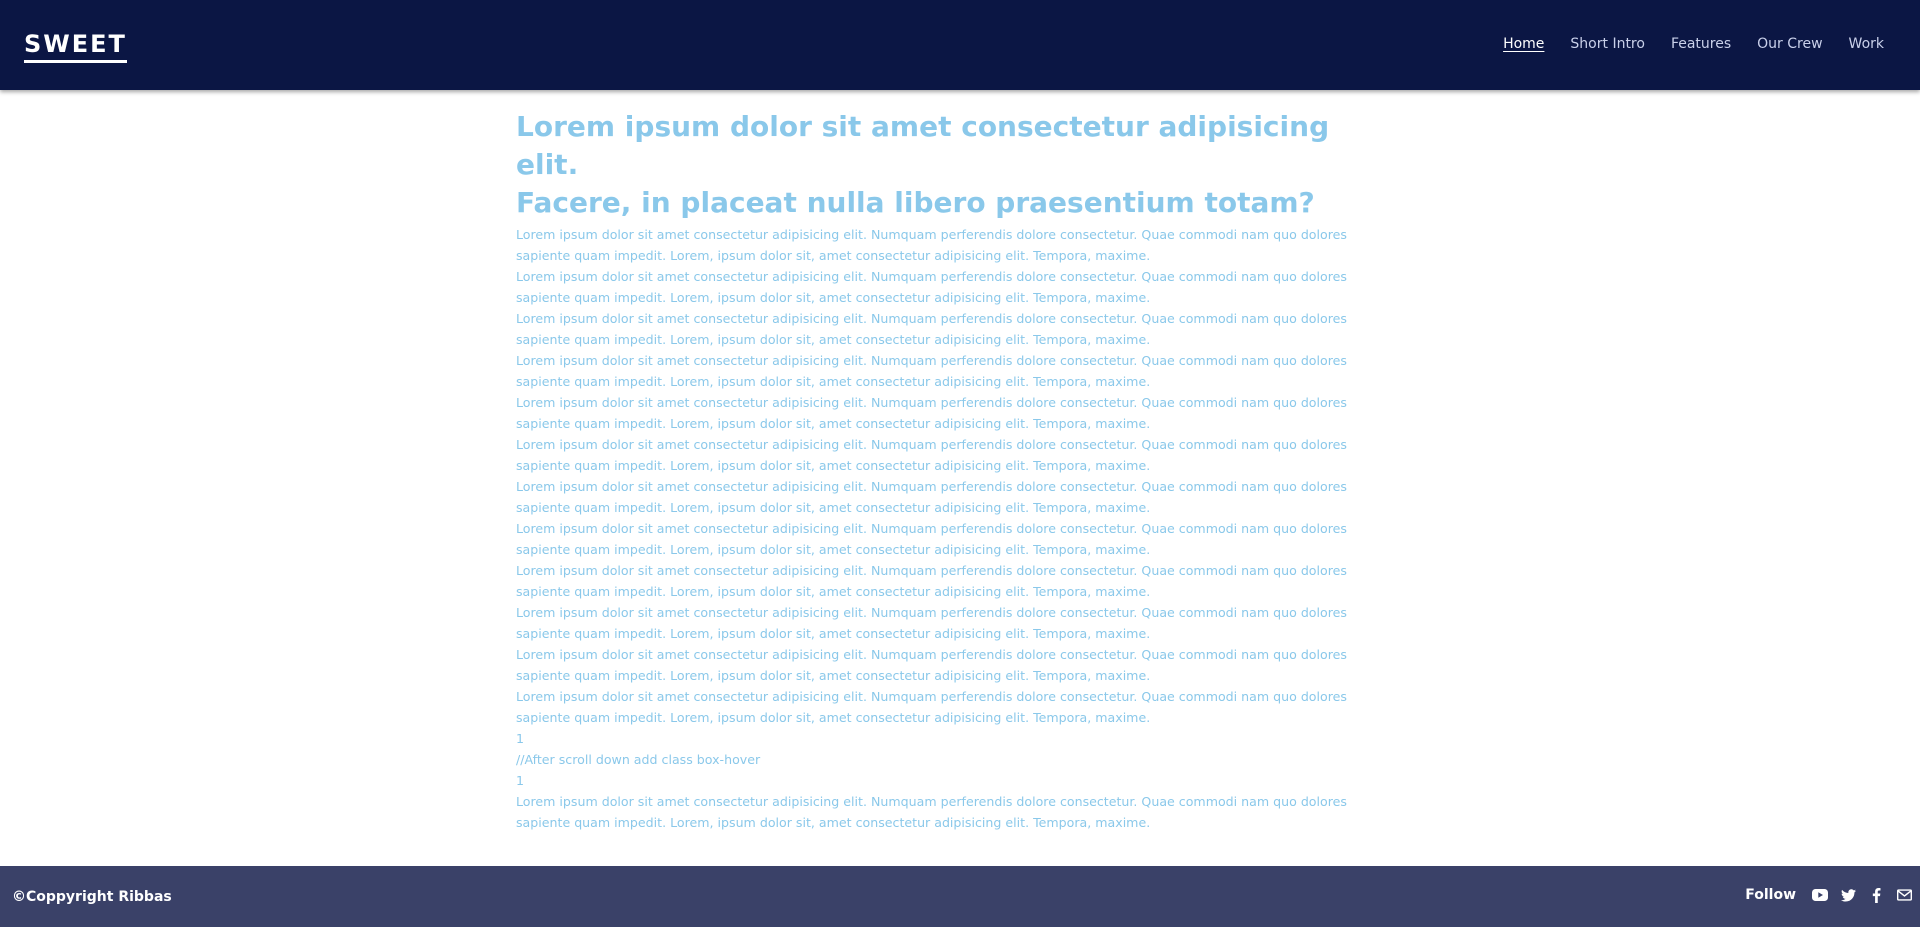 The width and height of the screenshot is (1920, 927). Describe the element at coordinates (1523, 44) in the screenshot. I see `nav-home: Home` at that location.